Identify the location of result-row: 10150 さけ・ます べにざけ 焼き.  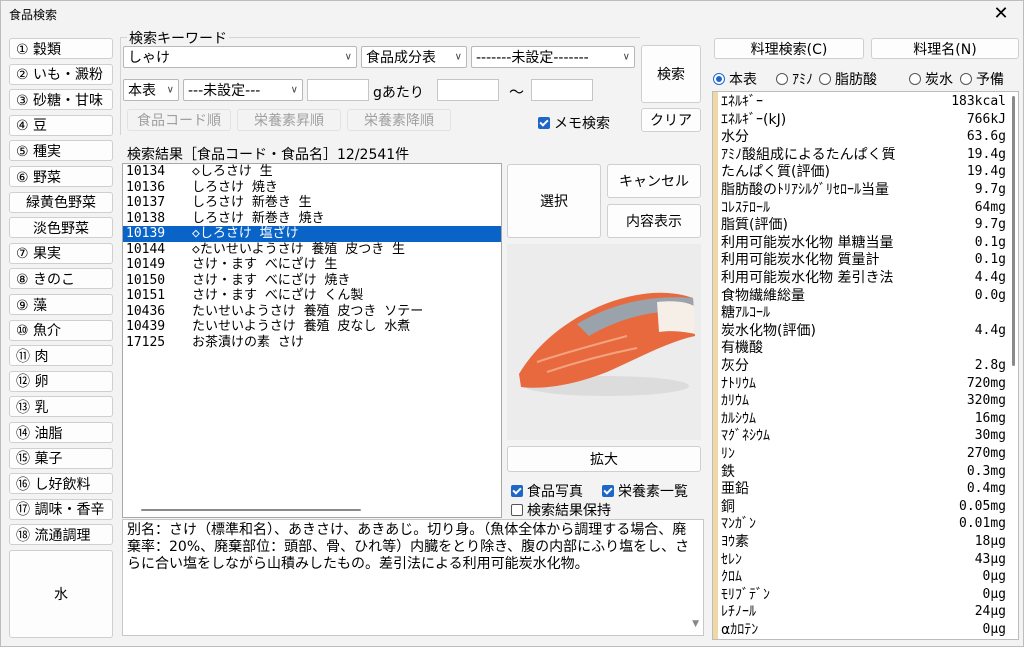
(312, 281).